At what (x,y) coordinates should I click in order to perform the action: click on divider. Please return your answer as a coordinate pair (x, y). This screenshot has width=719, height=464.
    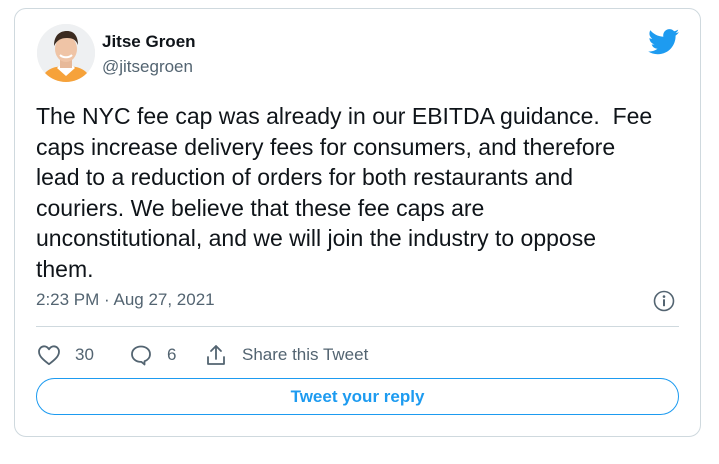
    Looking at the image, I should click on (357, 326).